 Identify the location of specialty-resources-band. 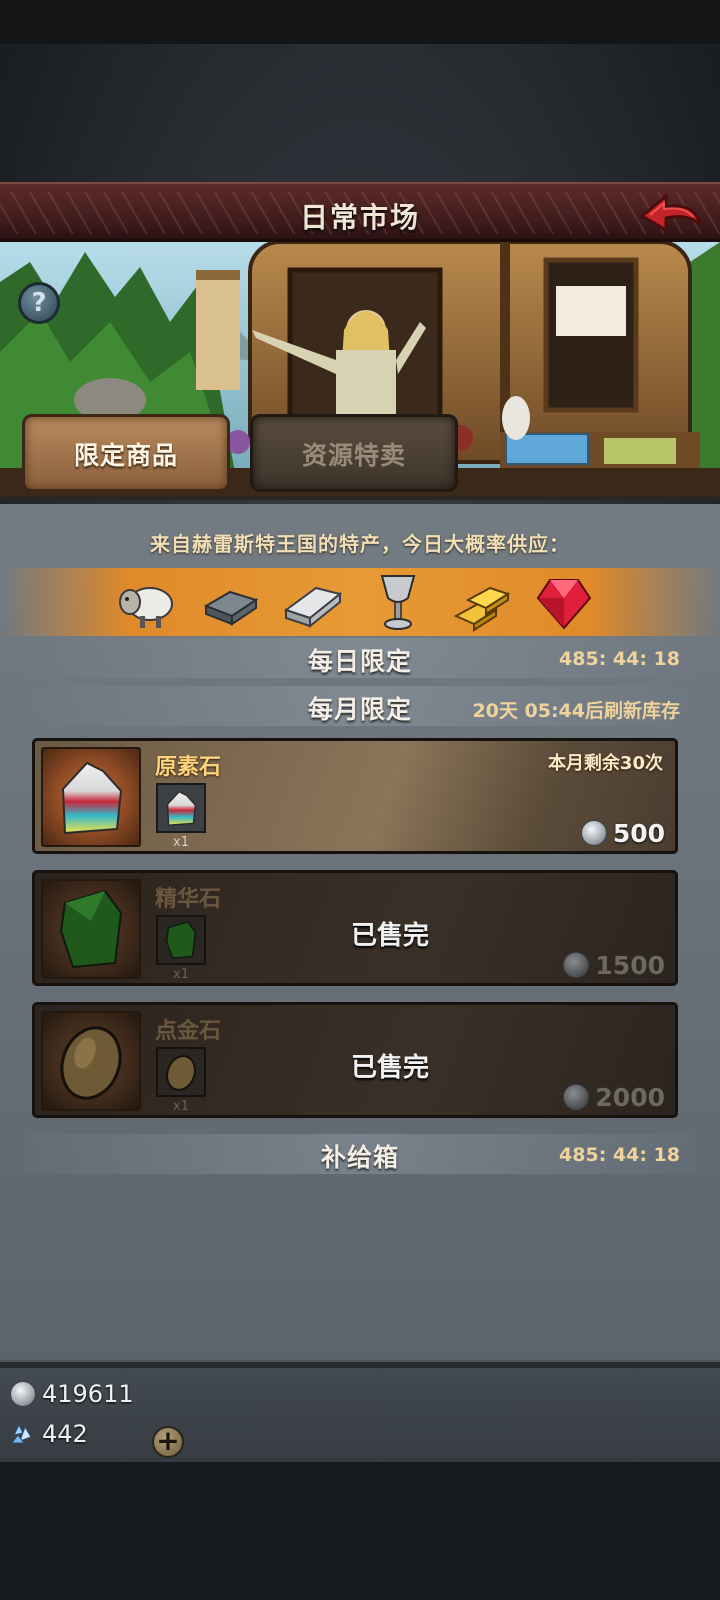
(360, 602).